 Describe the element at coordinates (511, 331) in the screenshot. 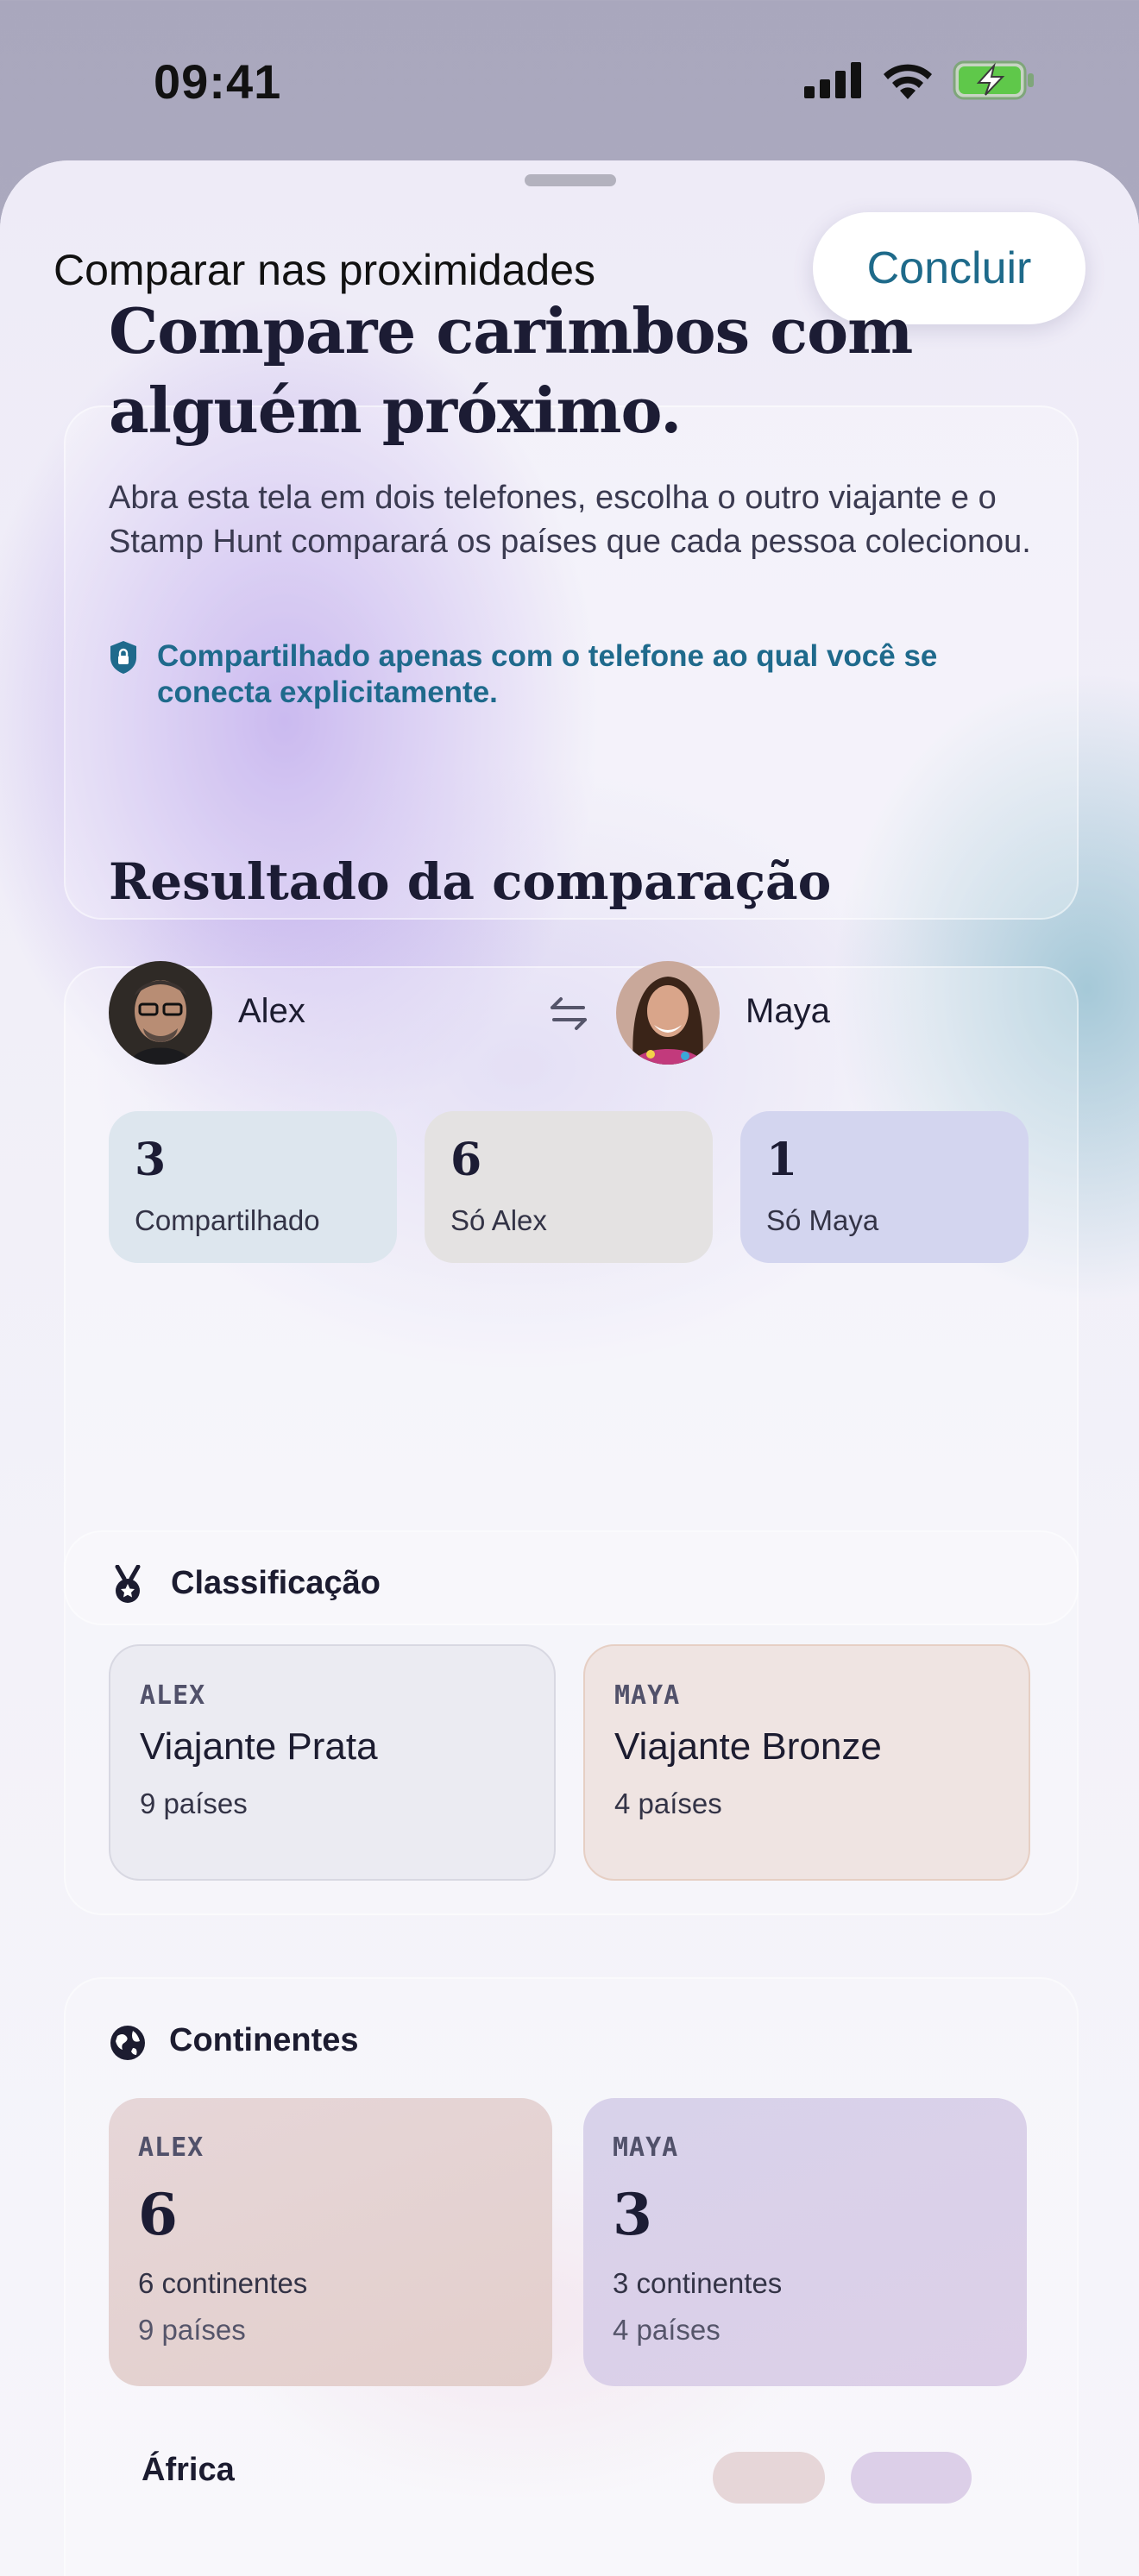

I see `intro-heading-line-1: Compare carimbos com` at that location.